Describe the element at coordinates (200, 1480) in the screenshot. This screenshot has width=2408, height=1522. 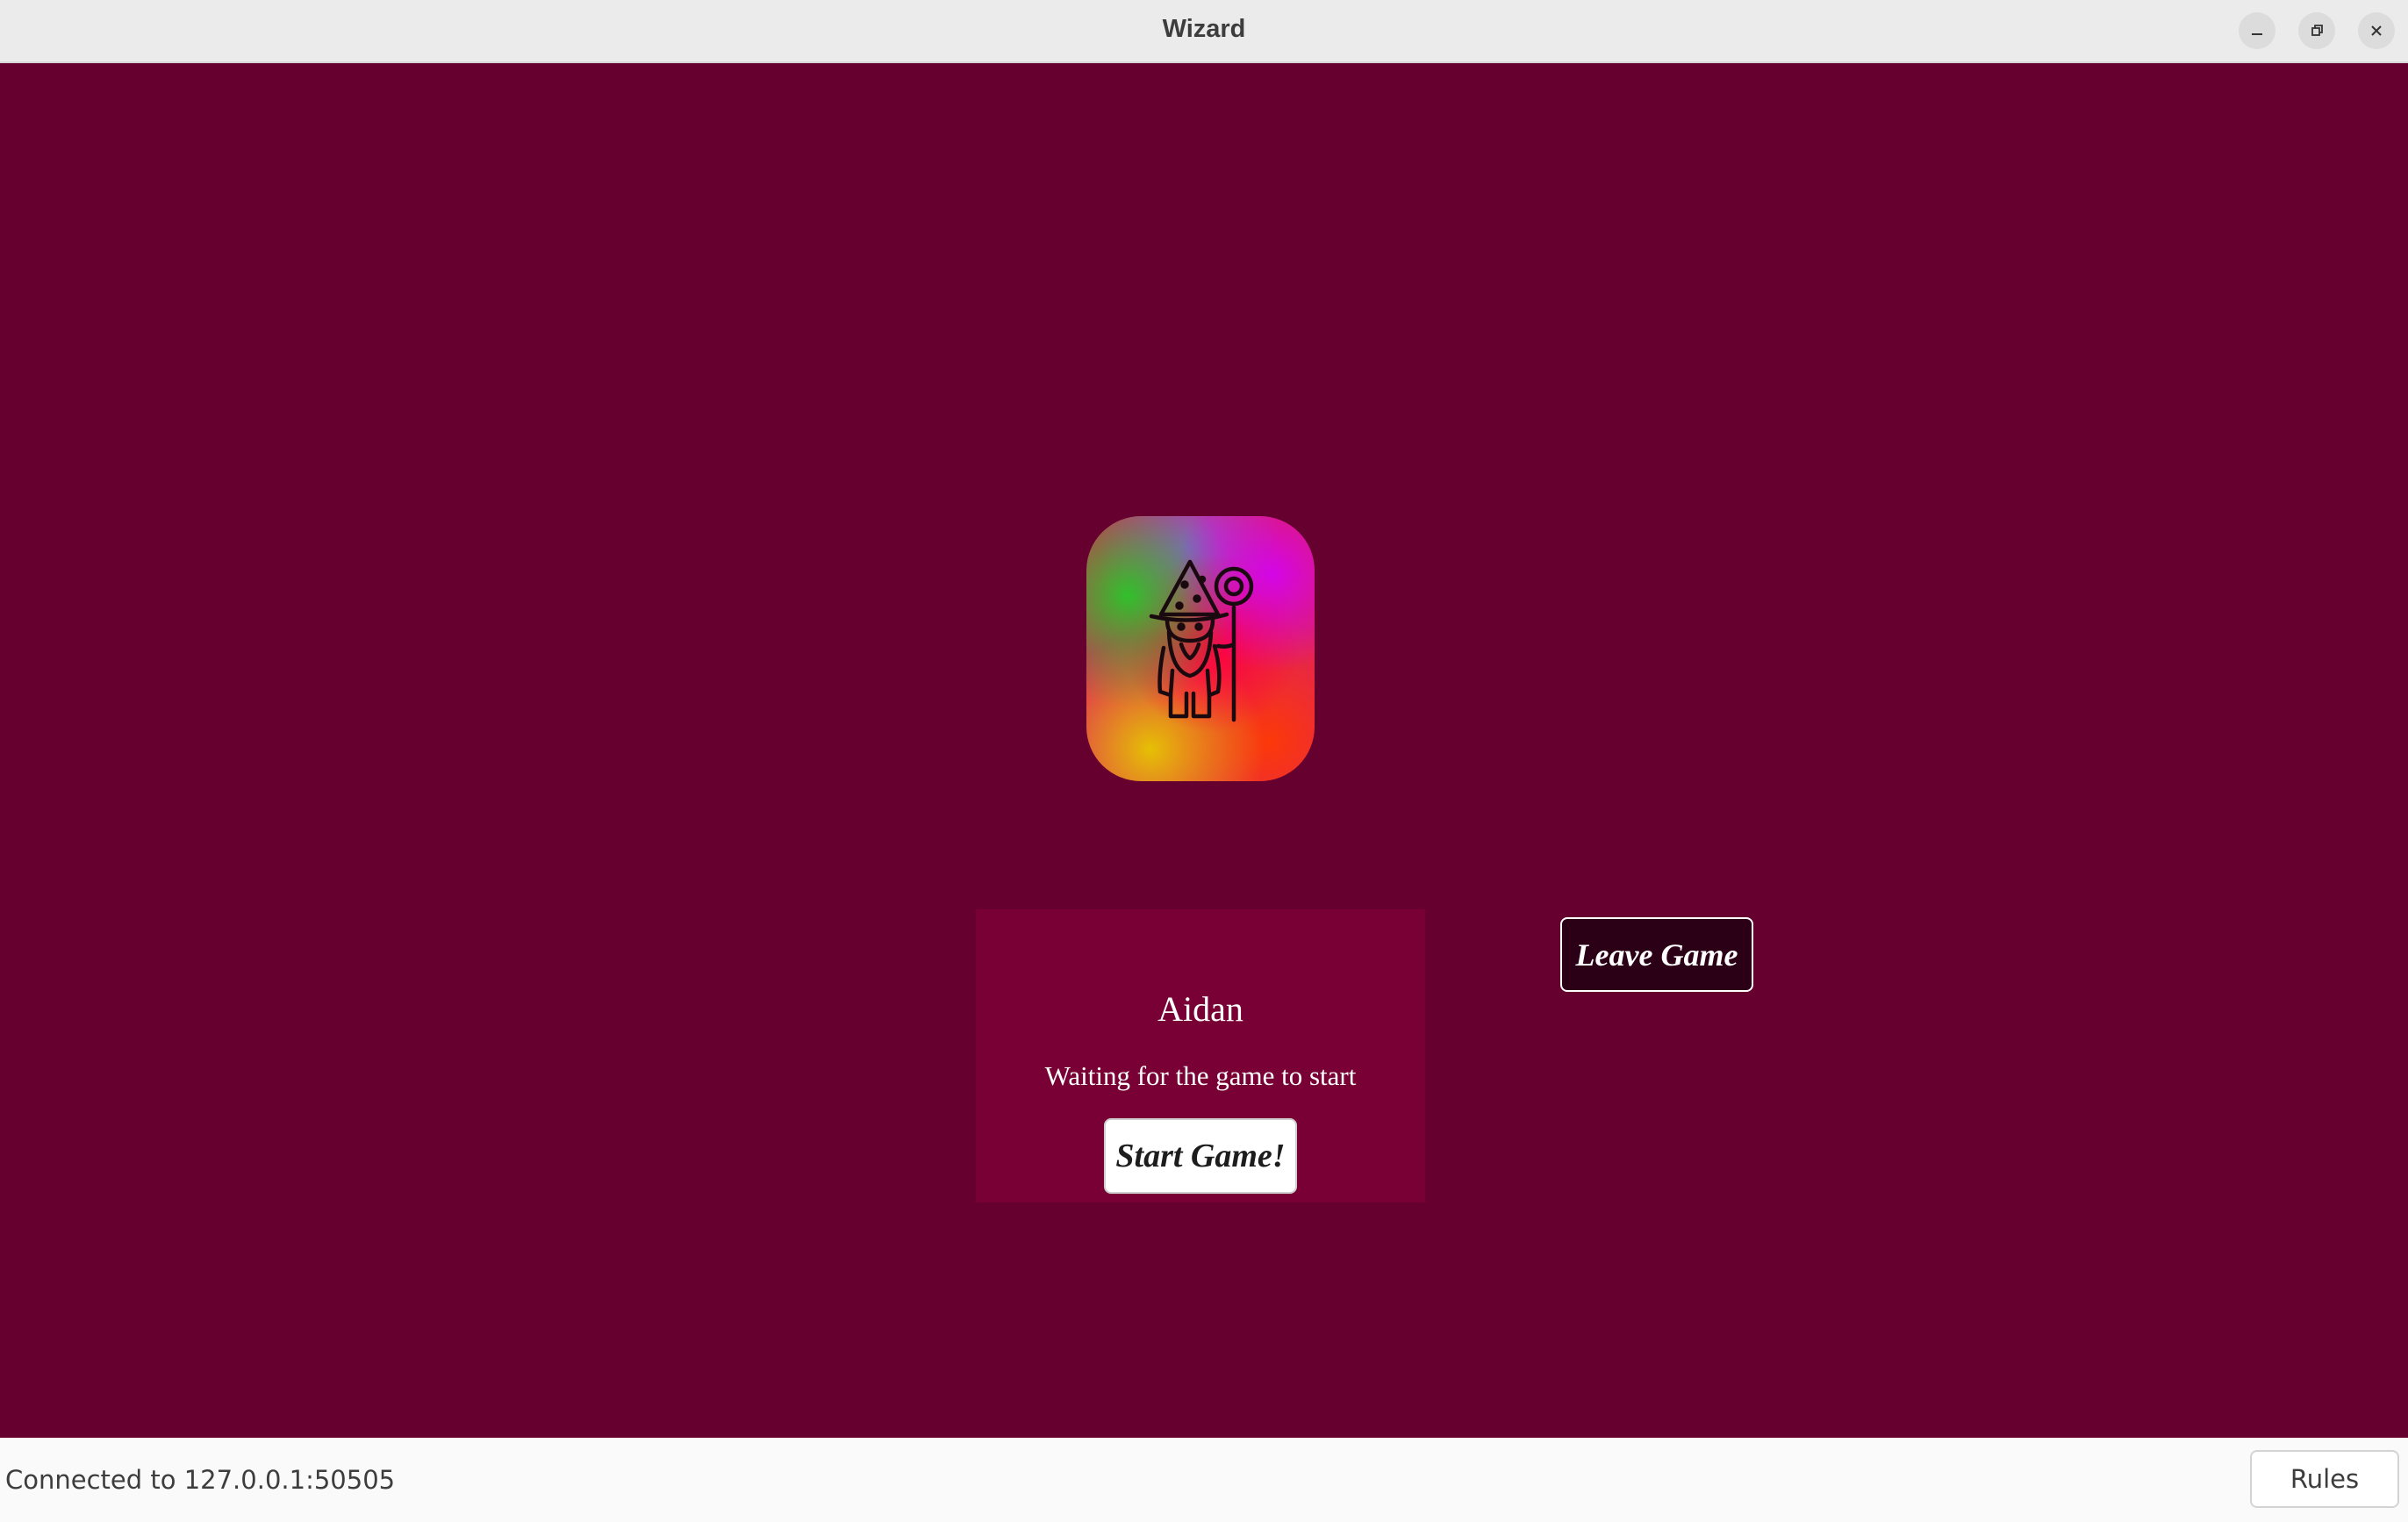
I see `connection-status: Connected to 127.0.0.1:50505` at that location.